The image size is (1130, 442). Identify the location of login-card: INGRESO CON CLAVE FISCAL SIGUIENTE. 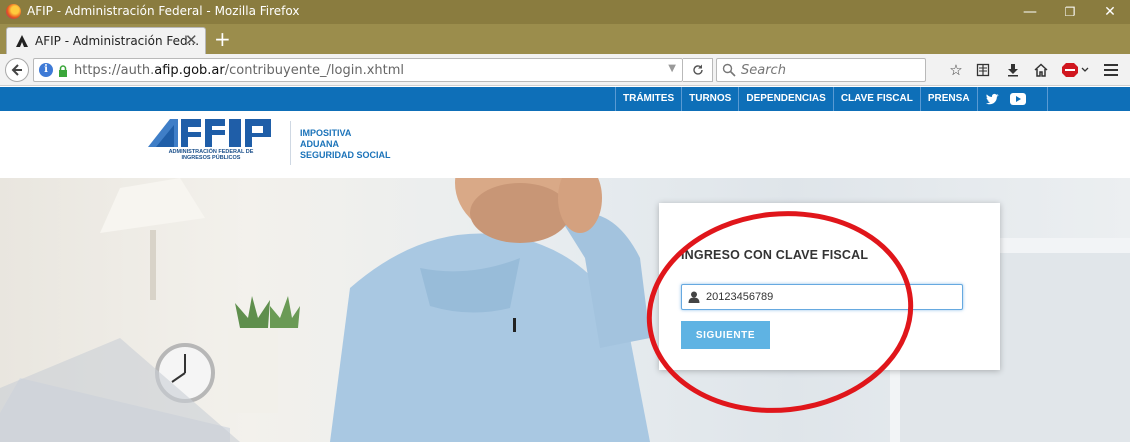
(829, 286).